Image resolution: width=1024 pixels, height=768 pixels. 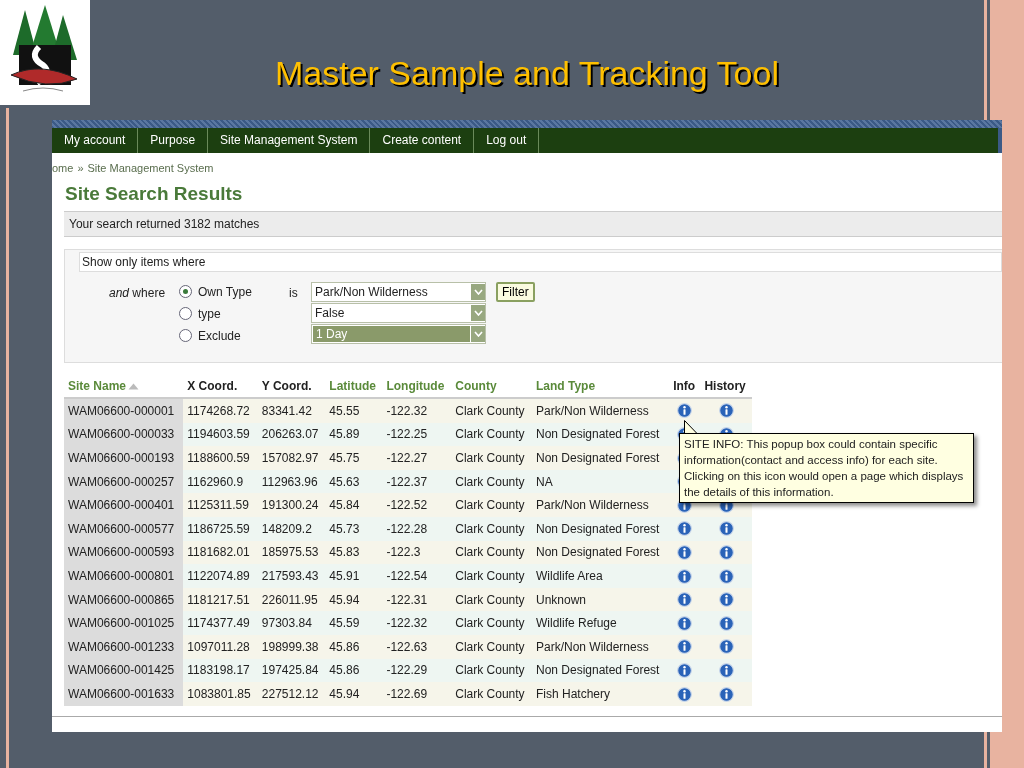 What do you see at coordinates (417, 670) in the screenshot?
I see `table-cell: -122.29` at bounding box center [417, 670].